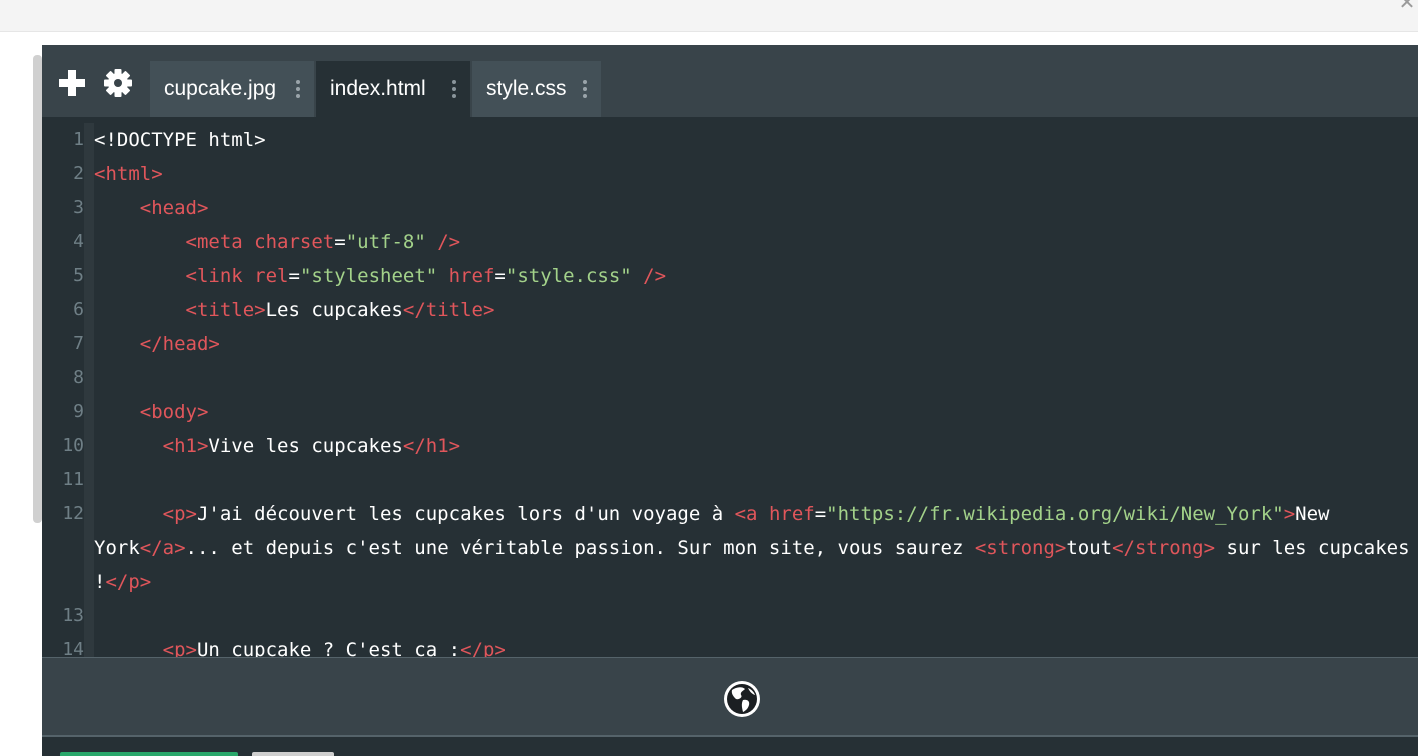 This screenshot has height=756, width=1418. Describe the element at coordinates (1289, 514) in the screenshot. I see `code-token: >` at that location.